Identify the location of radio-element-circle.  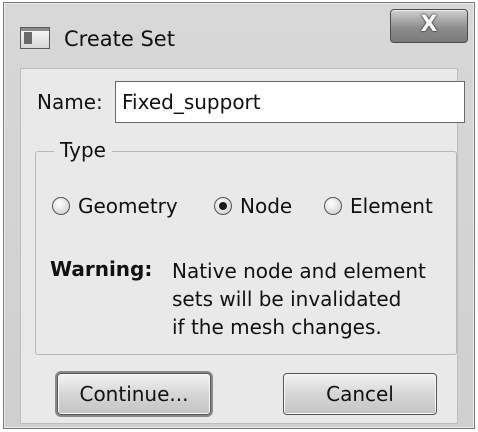
(333, 206).